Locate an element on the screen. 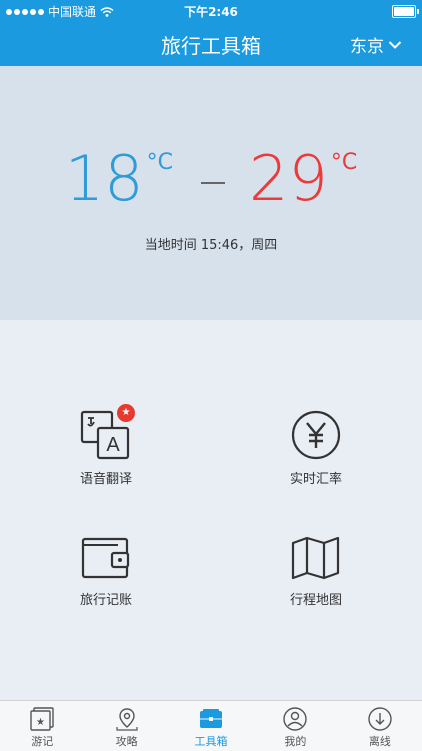  tool-voice-translate: A ★ 语音翻译 is located at coordinates (106, 445).